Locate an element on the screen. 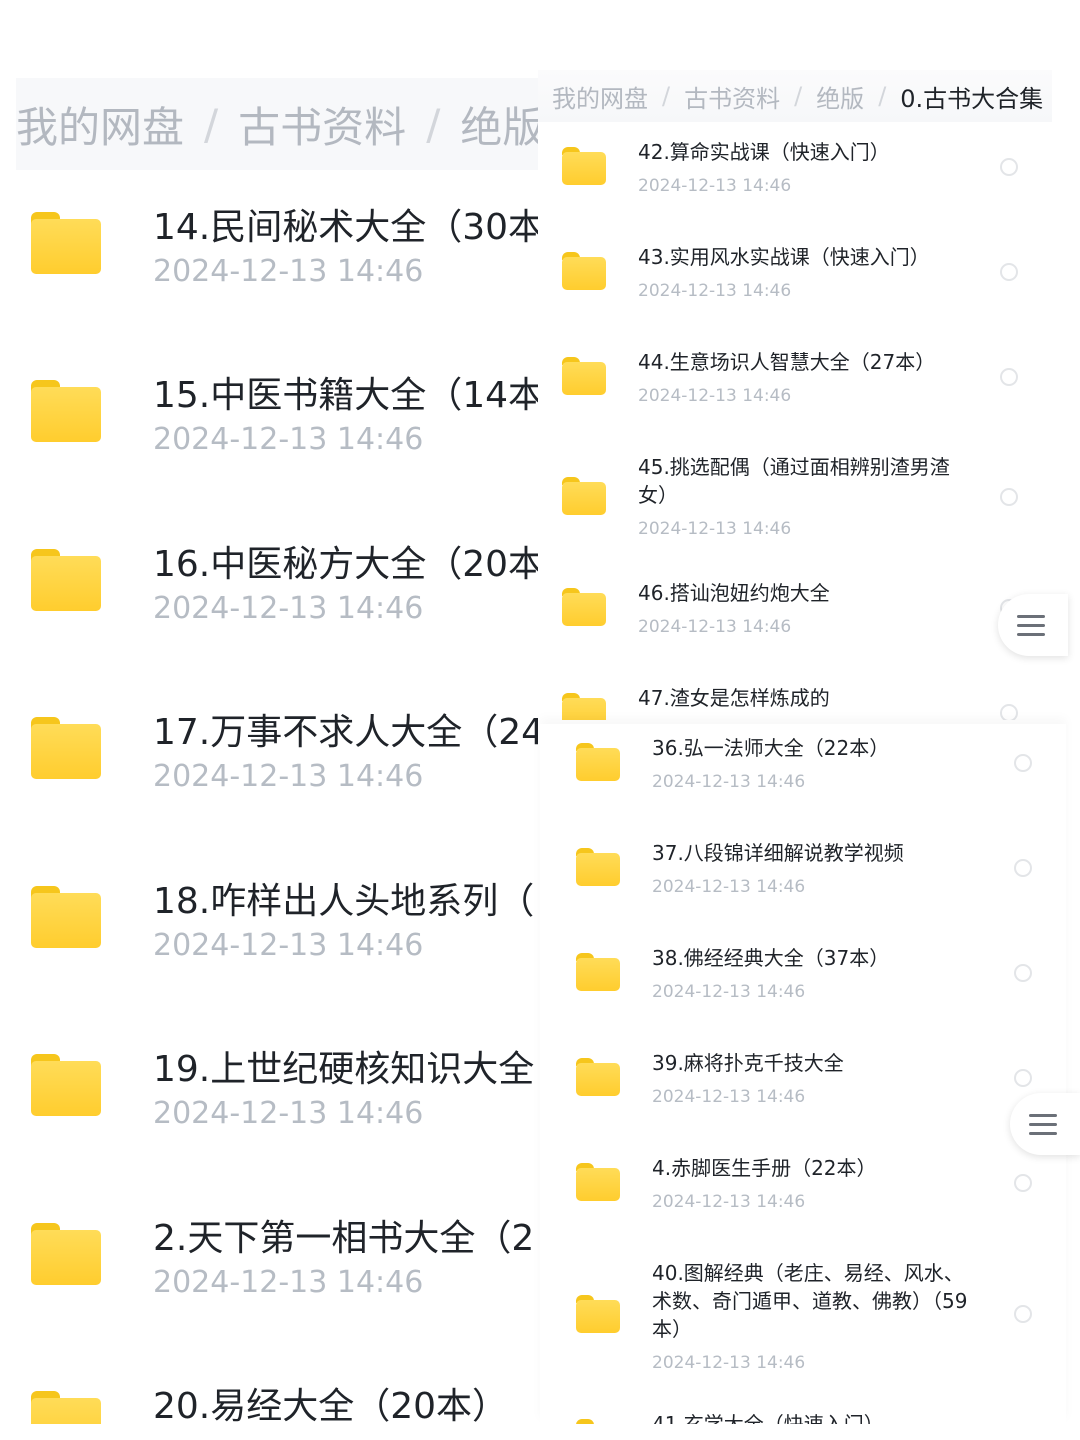 The width and height of the screenshot is (1080, 1440). item-name: 37.八段锦详细解说教学视频 is located at coordinates (778, 853).